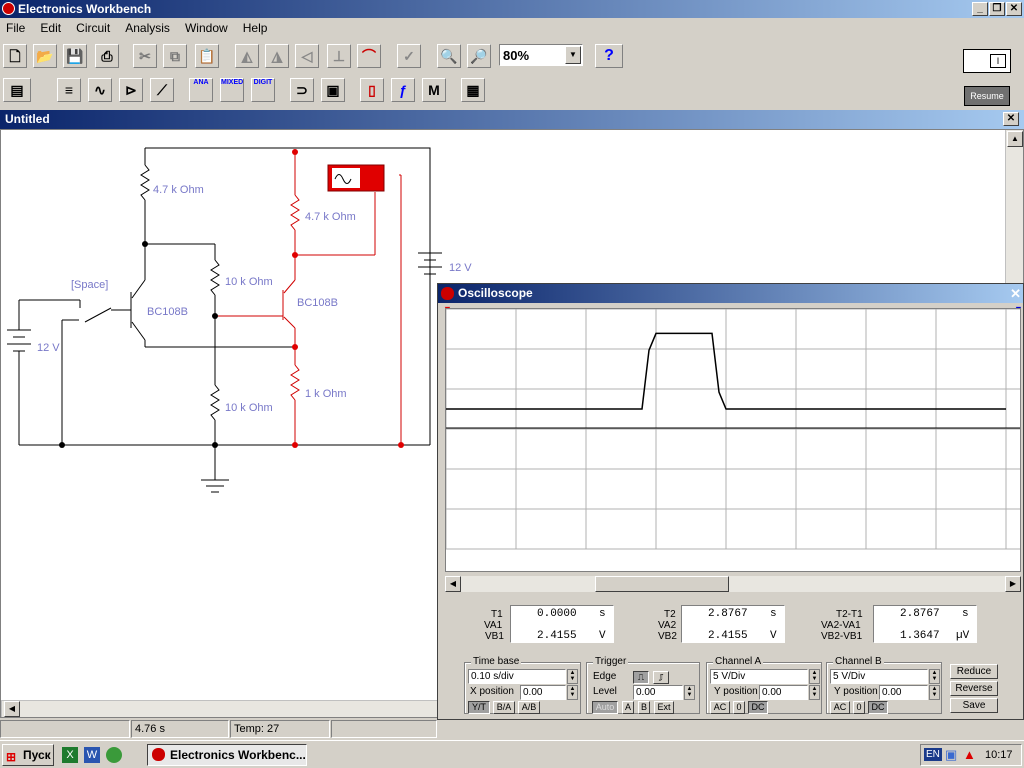 The width and height of the screenshot is (1024, 768). Describe the element at coordinates (147, 28) in the screenshot. I see `menu-analysis: Analysis` at that location.